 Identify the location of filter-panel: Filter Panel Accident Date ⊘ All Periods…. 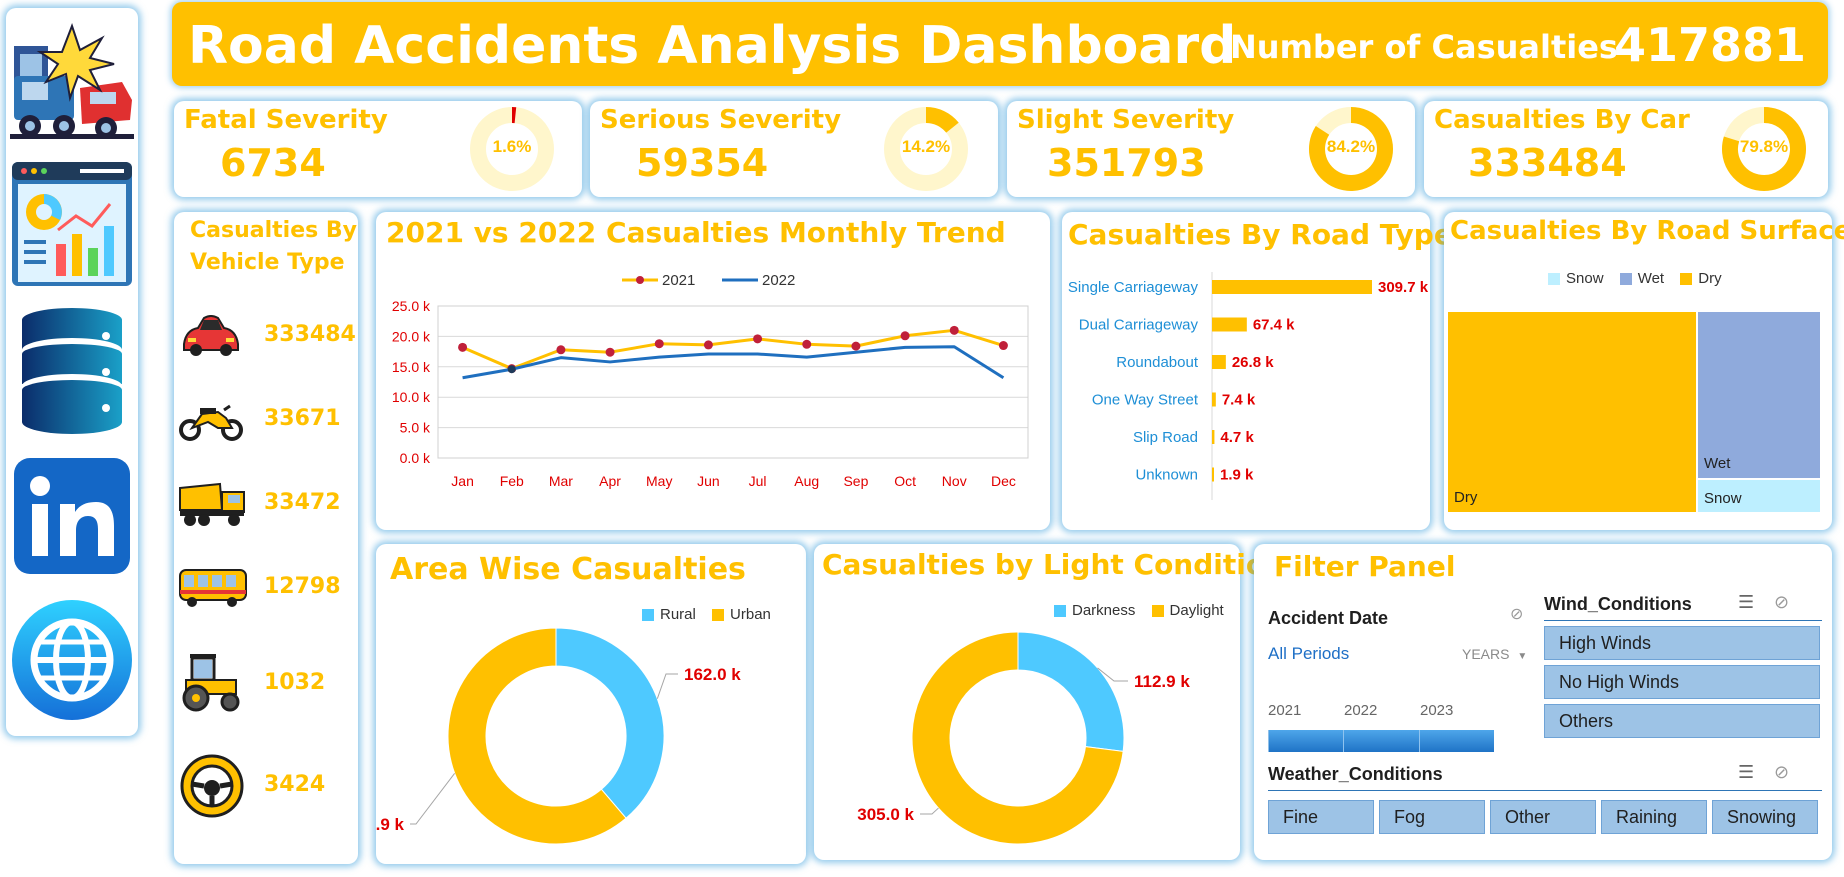
(1543, 702).